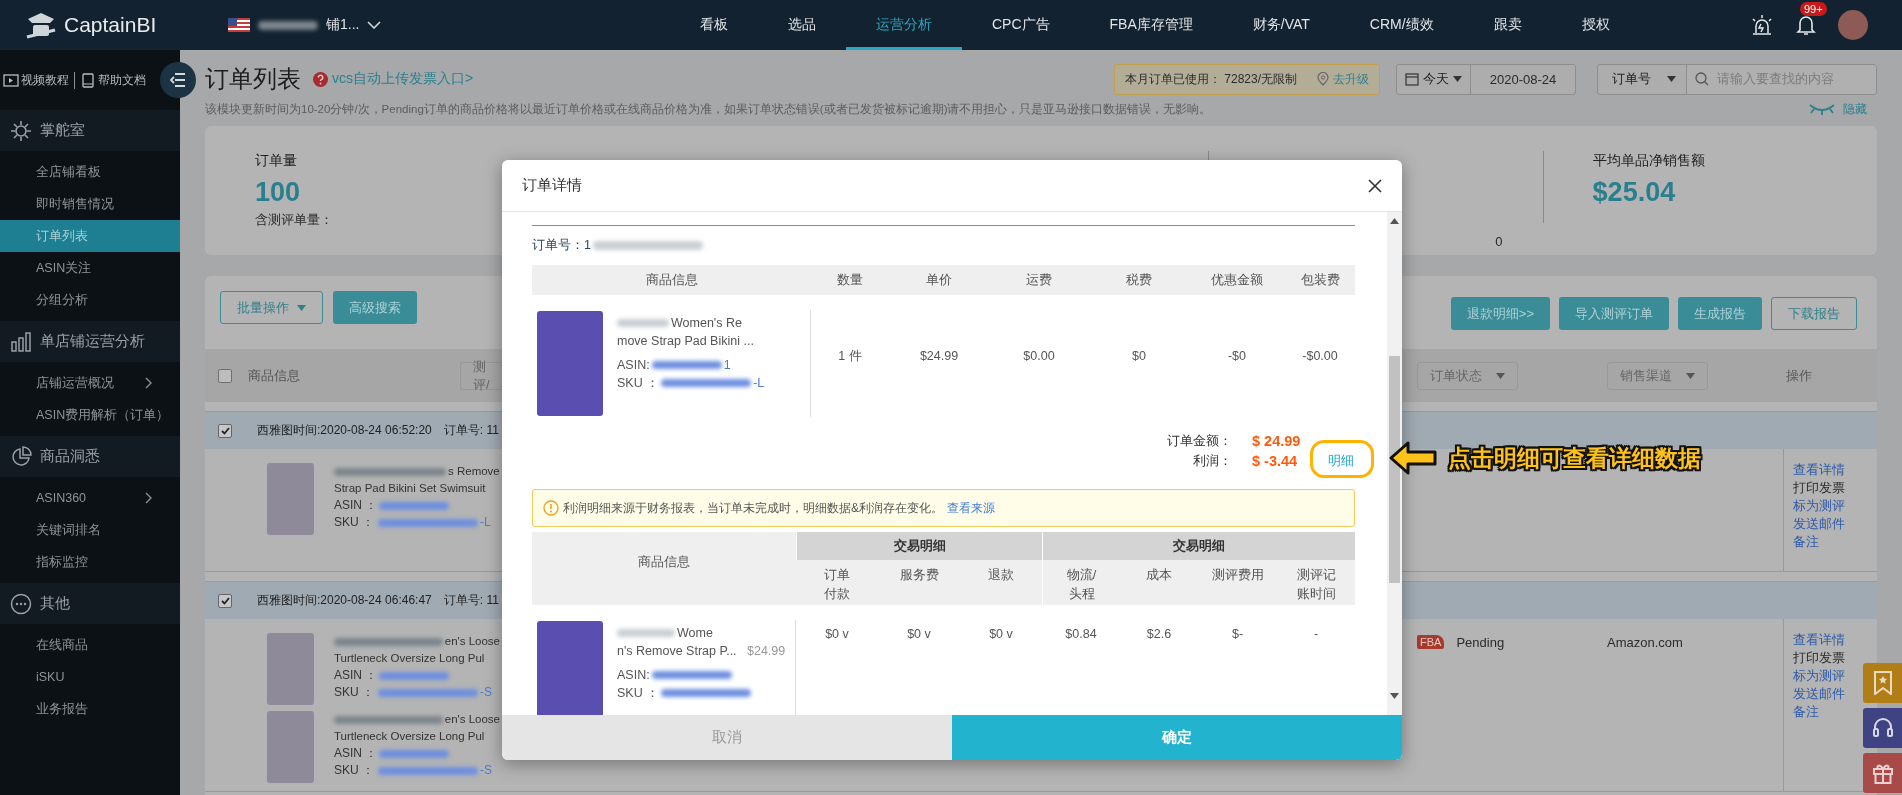  Describe the element at coordinates (802, 25) in the screenshot. I see `nav-tab: 选品` at that location.